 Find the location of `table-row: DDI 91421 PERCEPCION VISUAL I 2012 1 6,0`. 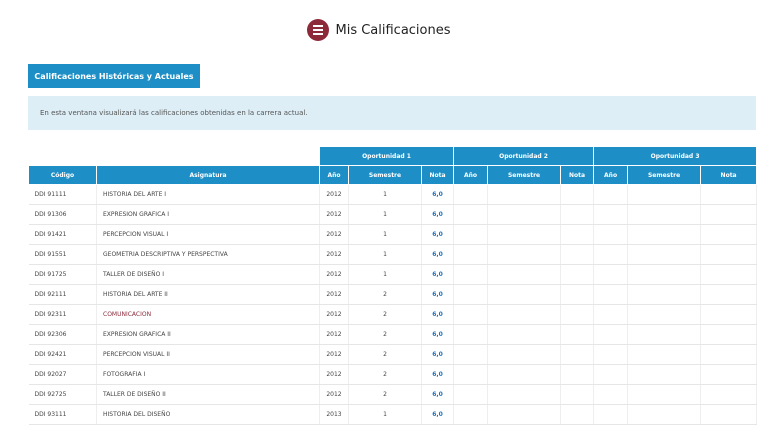

table-row: DDI 91421 PERCEPCION VISUAL I 2012 1 6,0 is located at coordinates (393, 234).